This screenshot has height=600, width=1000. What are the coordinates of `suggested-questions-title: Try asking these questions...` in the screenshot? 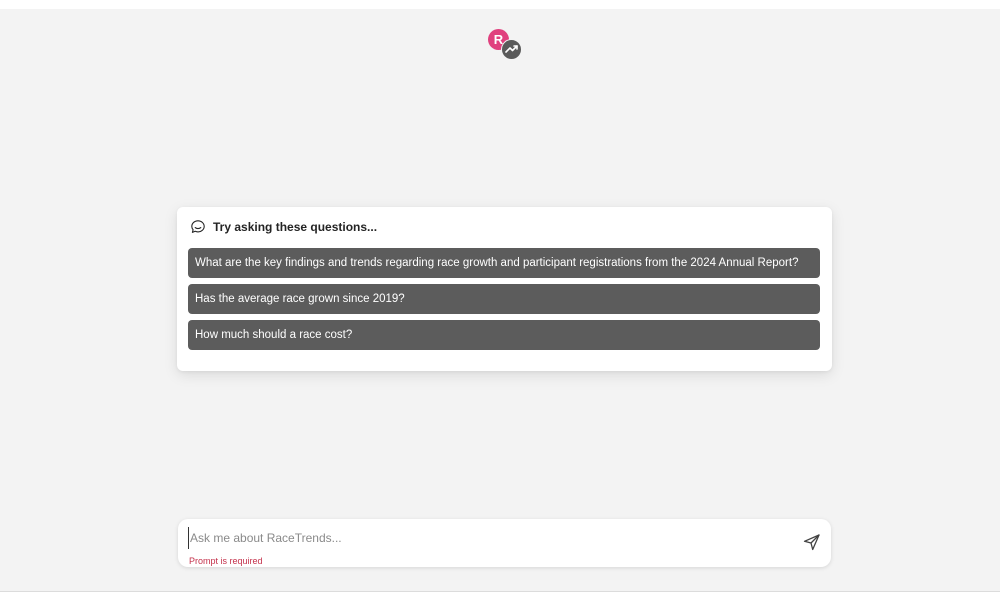 It's located at (295, 227).